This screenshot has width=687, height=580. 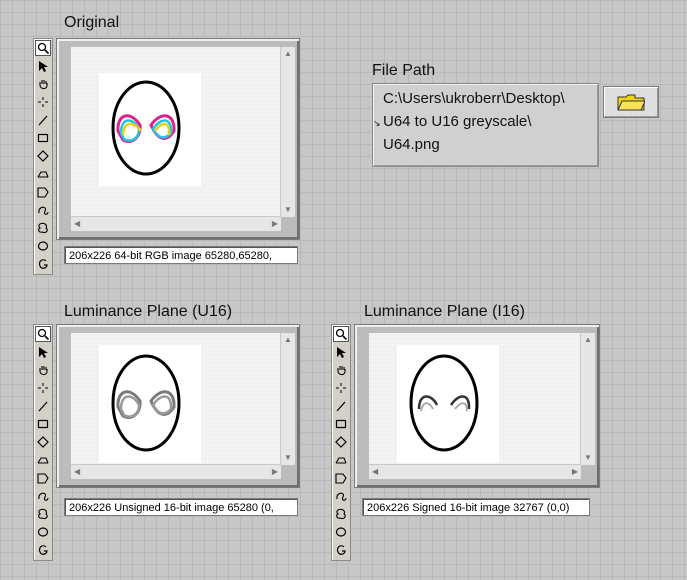 I want to click on browse-button, so click(x=631, y=102).